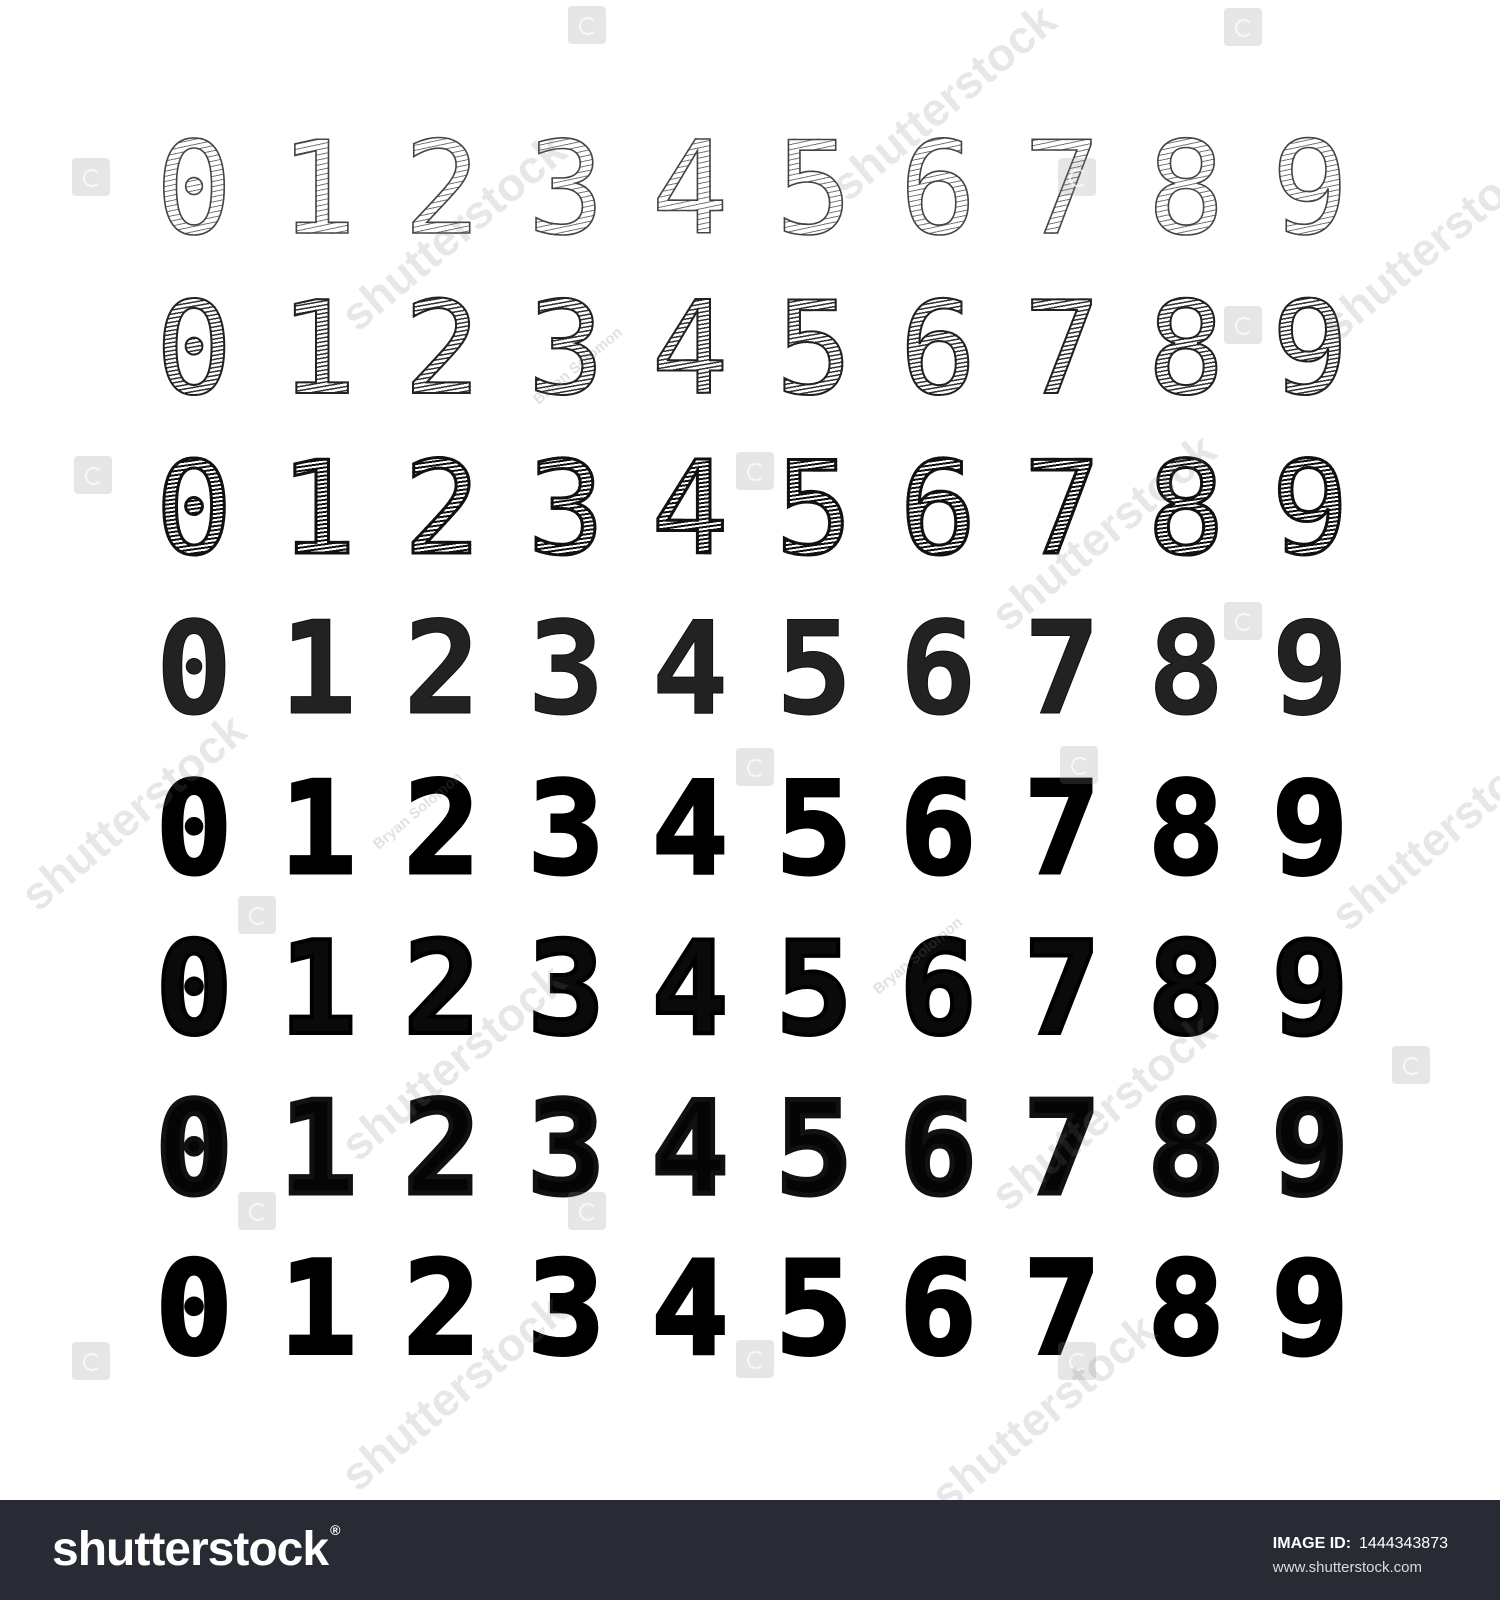  I want to click on image-id-value: 1444343873, so click(1403, 1543).